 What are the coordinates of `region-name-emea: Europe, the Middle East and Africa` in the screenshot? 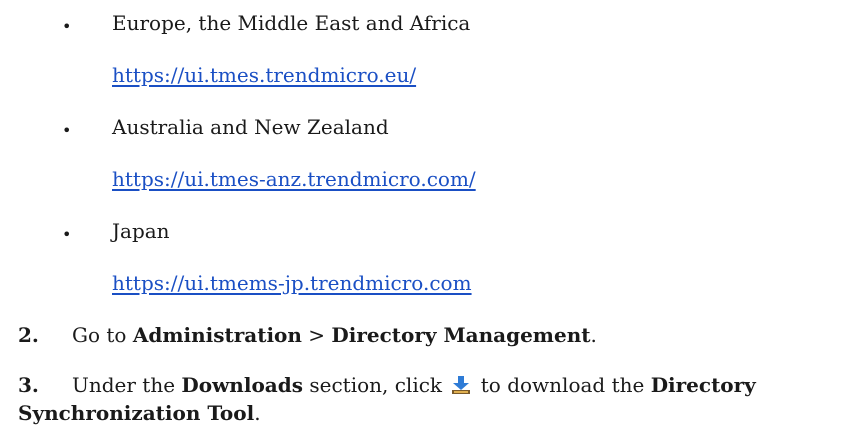 It's located at (291, 23).